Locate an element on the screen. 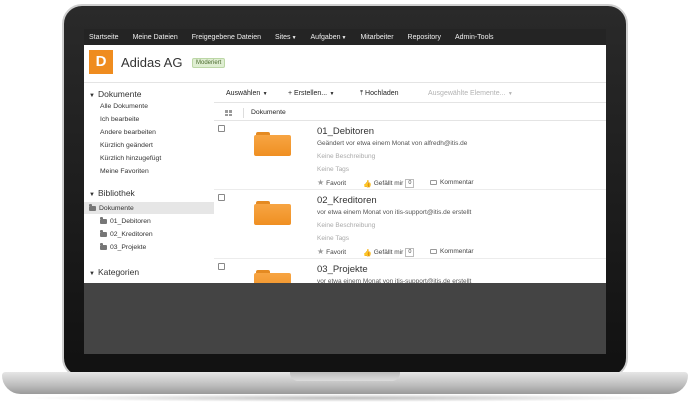 The height and width of the screenshot is (409, 690). sidebar-link-alle-dokumente: Alle Dokumente is located at coordinates (124, 106).